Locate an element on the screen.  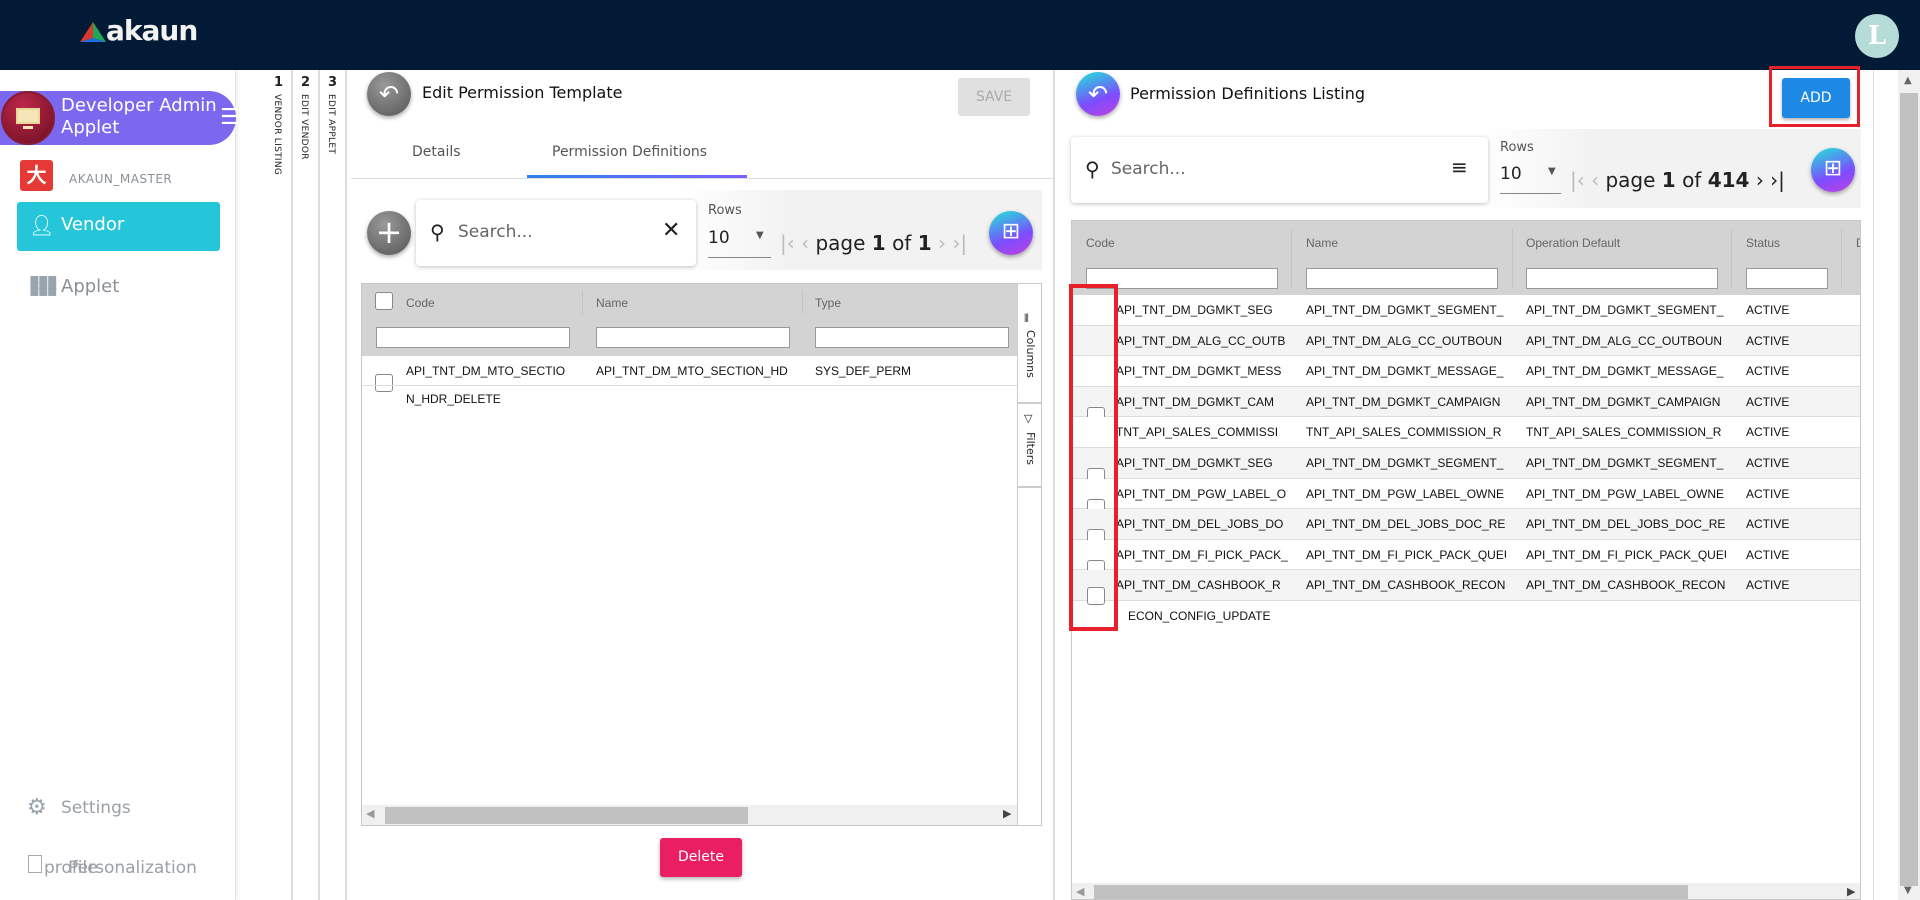
scroll-down-icon: ▼ is located at coordinates (1908, 890).